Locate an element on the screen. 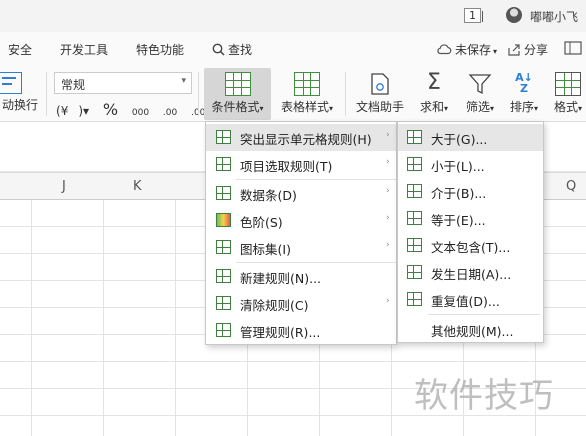  more-button is located at coordinates (573, 49).